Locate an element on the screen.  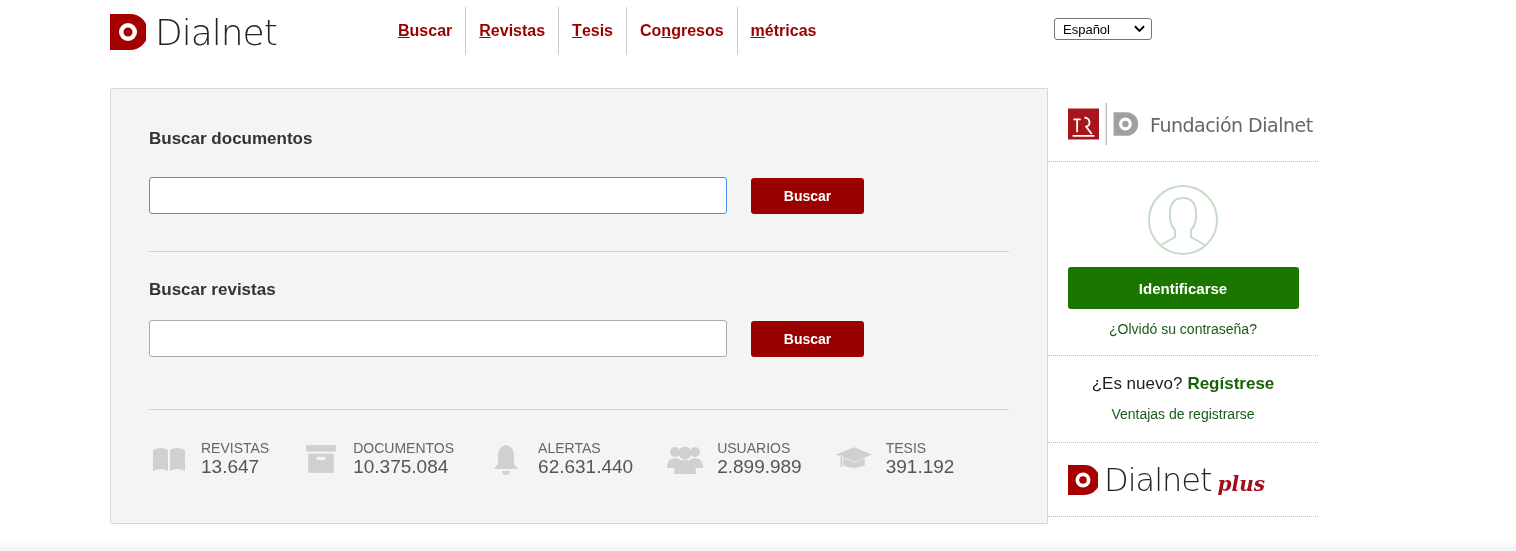
section-title: Buscar documentos is located at coordinates (231, 139).